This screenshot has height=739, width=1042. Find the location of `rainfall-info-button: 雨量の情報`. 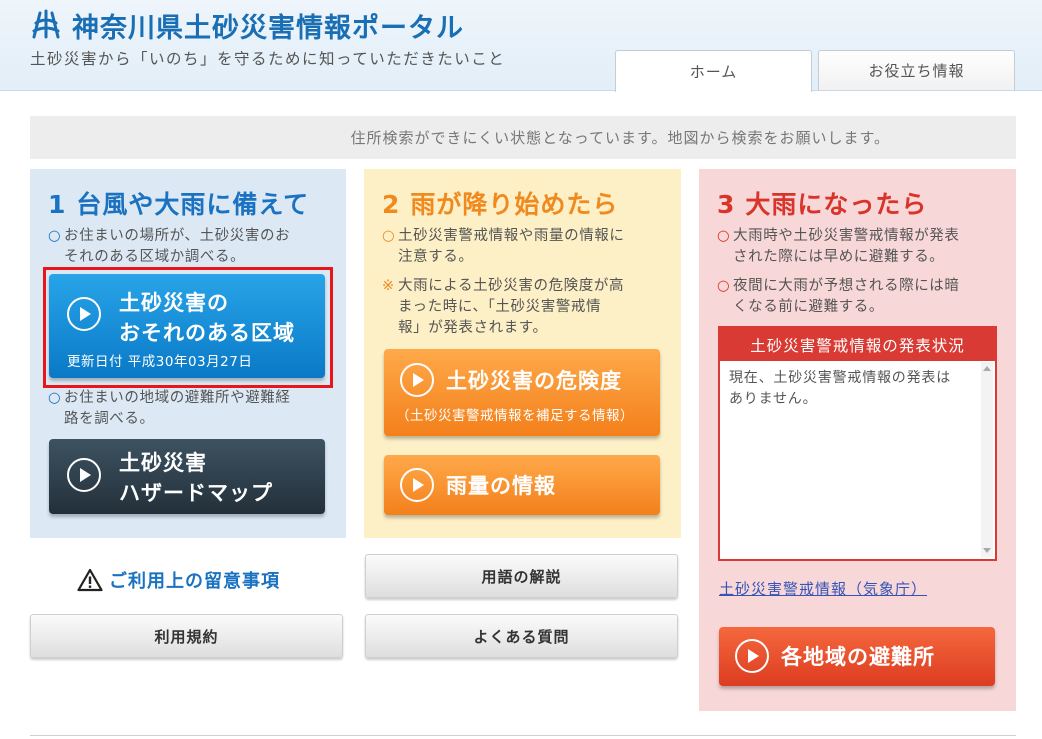

rainfall-info-button: 雨量の情報 is located at coordinates (522, 485).